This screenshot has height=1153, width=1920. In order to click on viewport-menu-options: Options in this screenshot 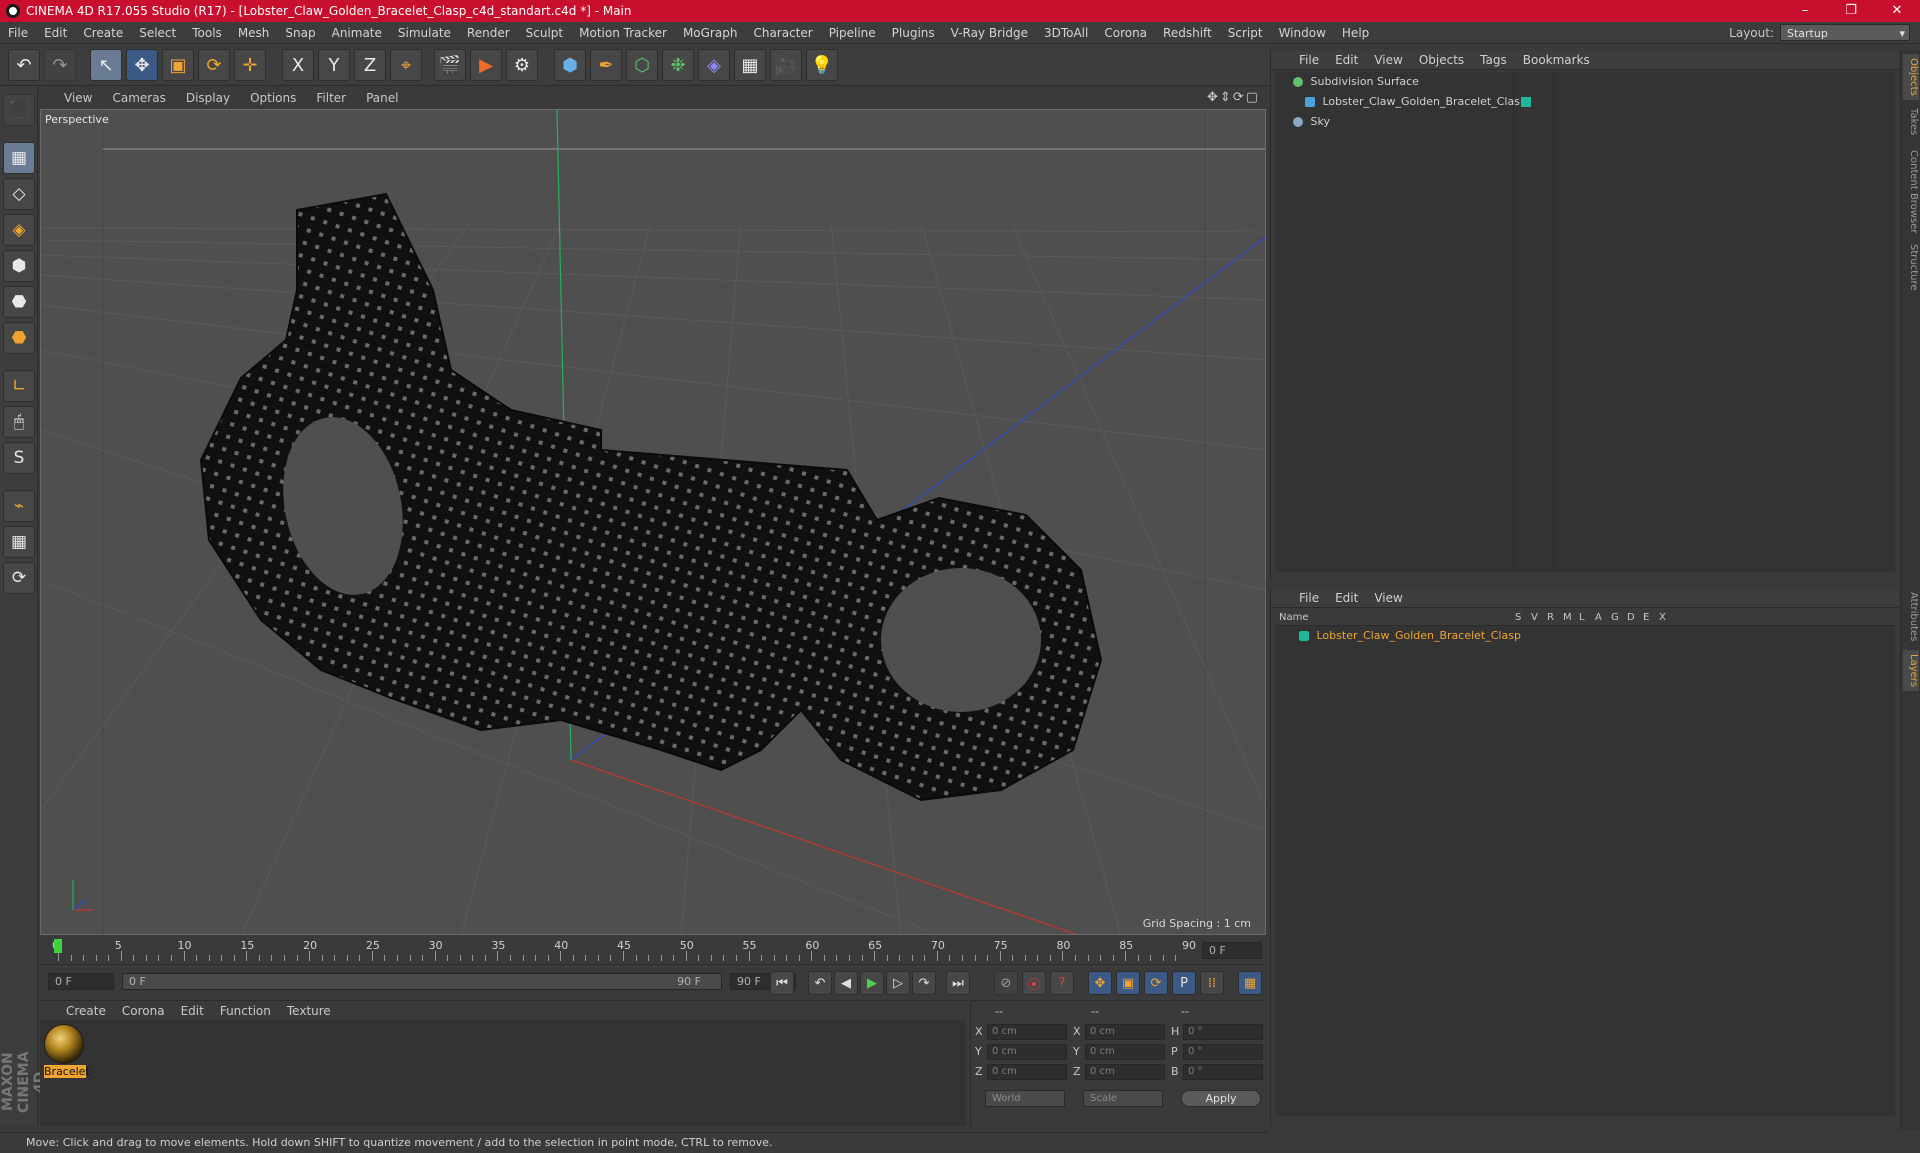, I will do `click(273, 98)`.